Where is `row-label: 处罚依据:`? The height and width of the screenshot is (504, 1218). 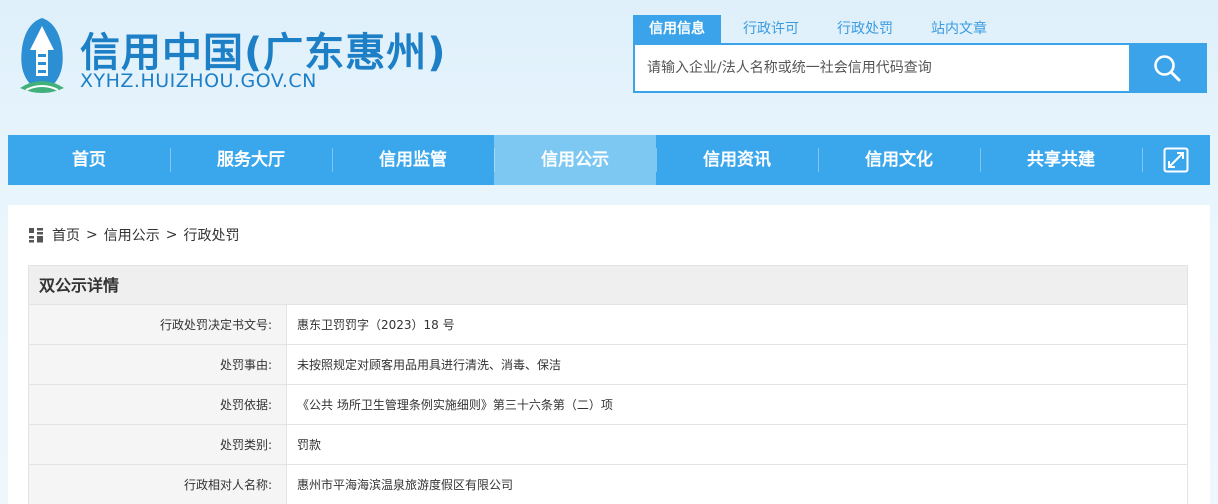 row-label: 处罚依据: is located at coordinates (157, 404).